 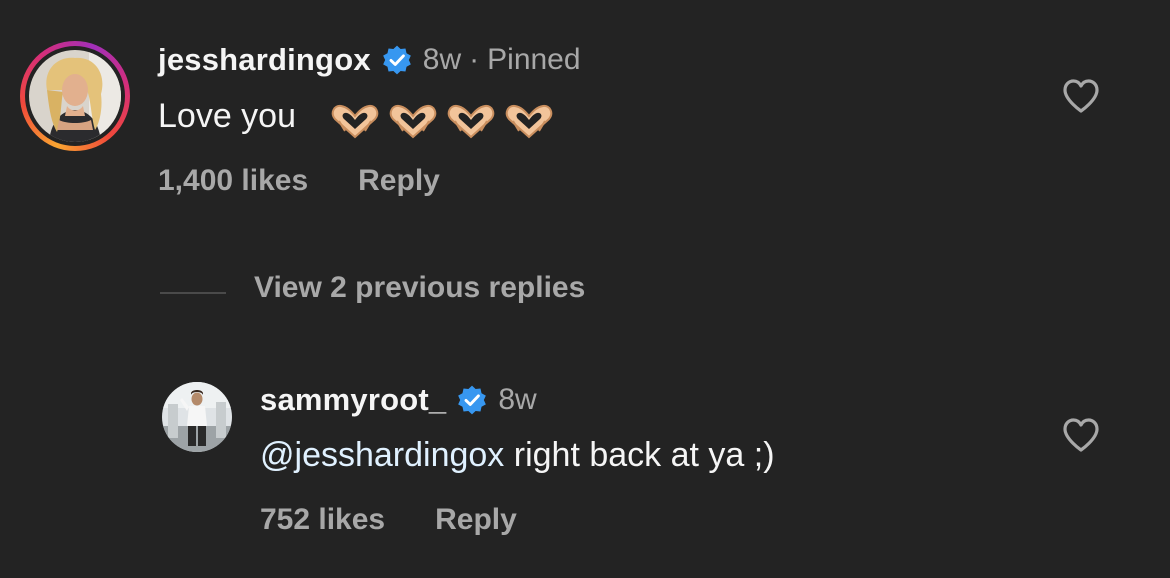 I want to click on avatar-ring-gap, so click(x=75, y=96).